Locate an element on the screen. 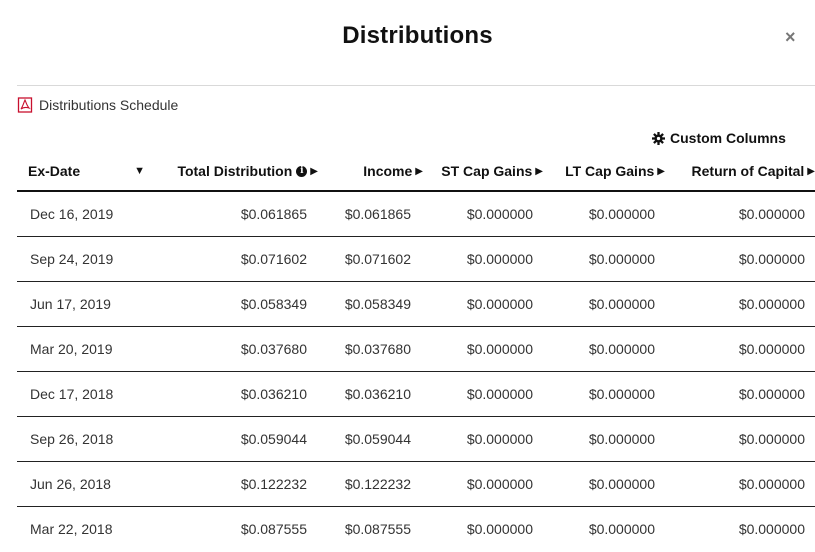  lt-cap-gains-label: LT Cap Gains is located at coordinates (610, 171).